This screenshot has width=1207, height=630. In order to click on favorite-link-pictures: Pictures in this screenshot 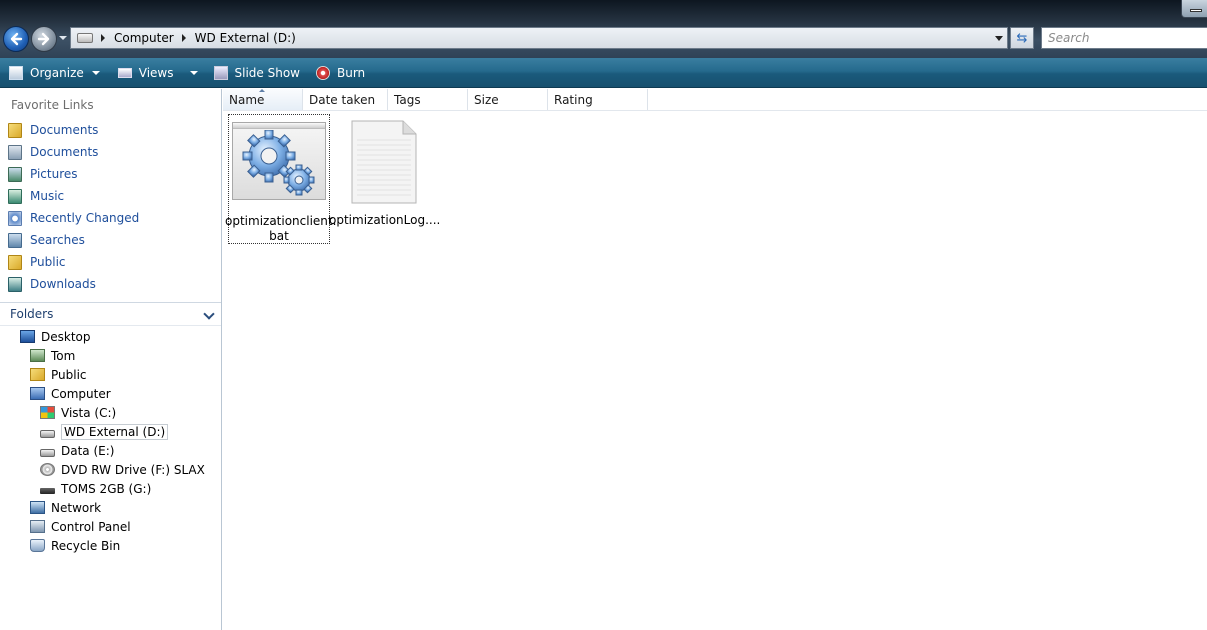, I will do `click(110, 174)`.